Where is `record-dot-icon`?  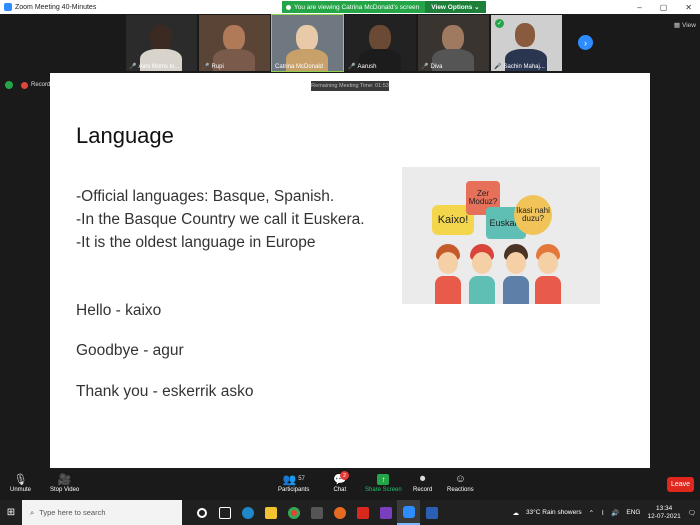 record-dot-icon is located at coordinates (24, 85).